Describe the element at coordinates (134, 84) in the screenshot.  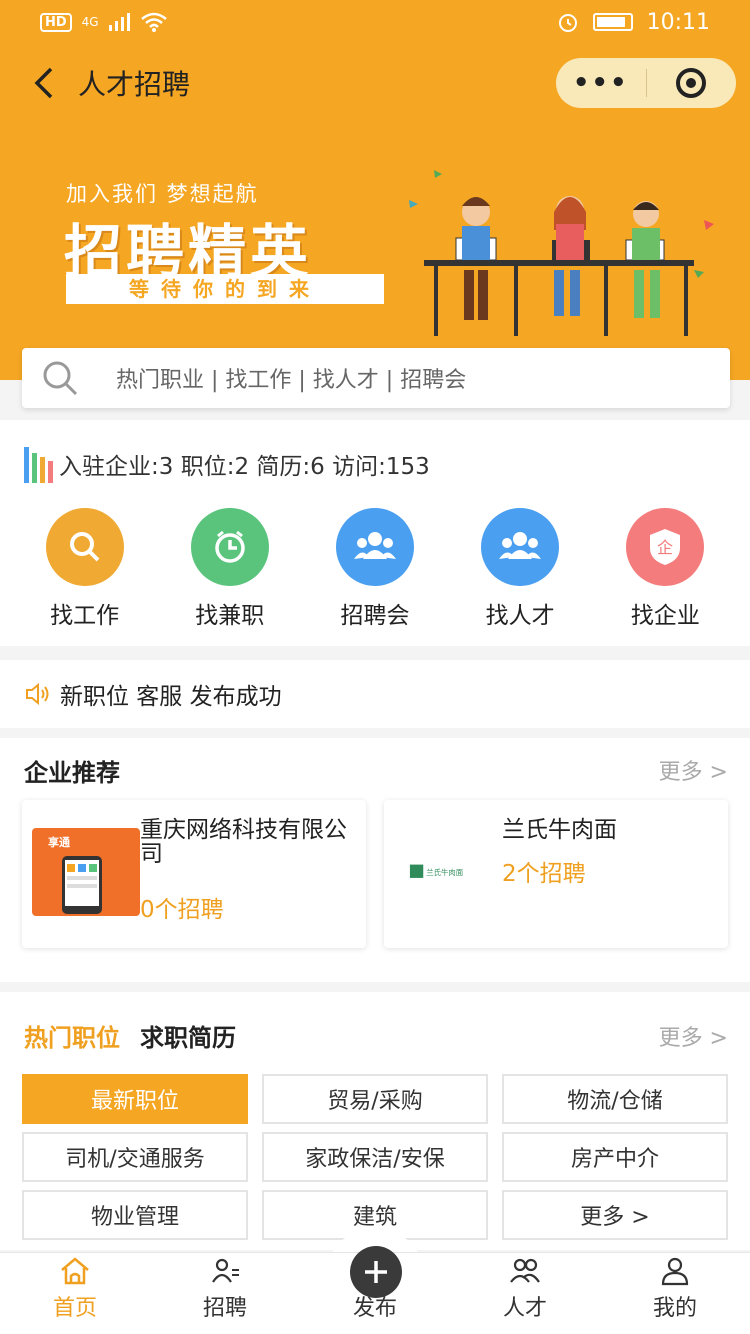
I see `page-title: 人才招聘` at that location.